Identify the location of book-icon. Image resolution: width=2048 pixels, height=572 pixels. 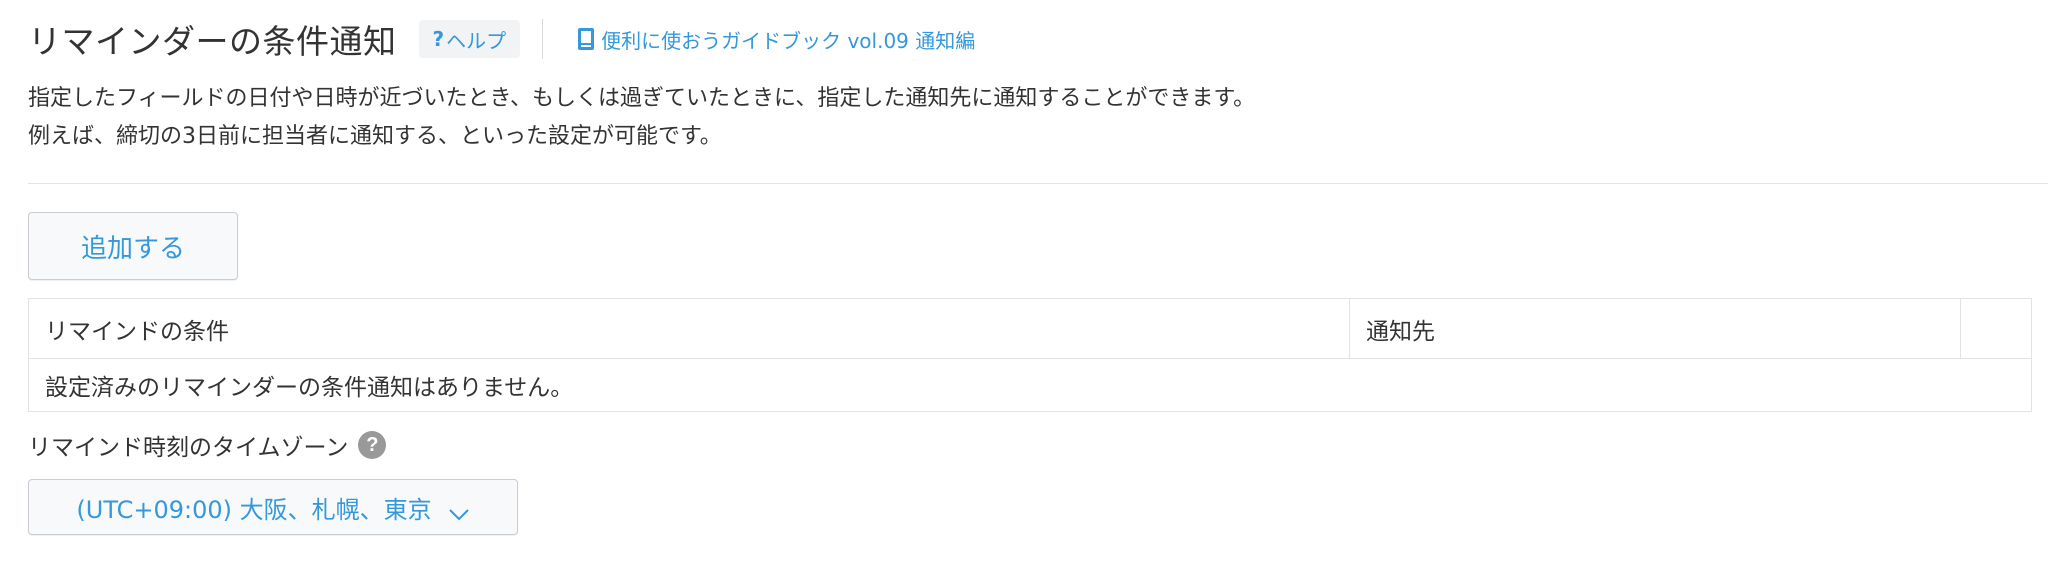
(586, 39).